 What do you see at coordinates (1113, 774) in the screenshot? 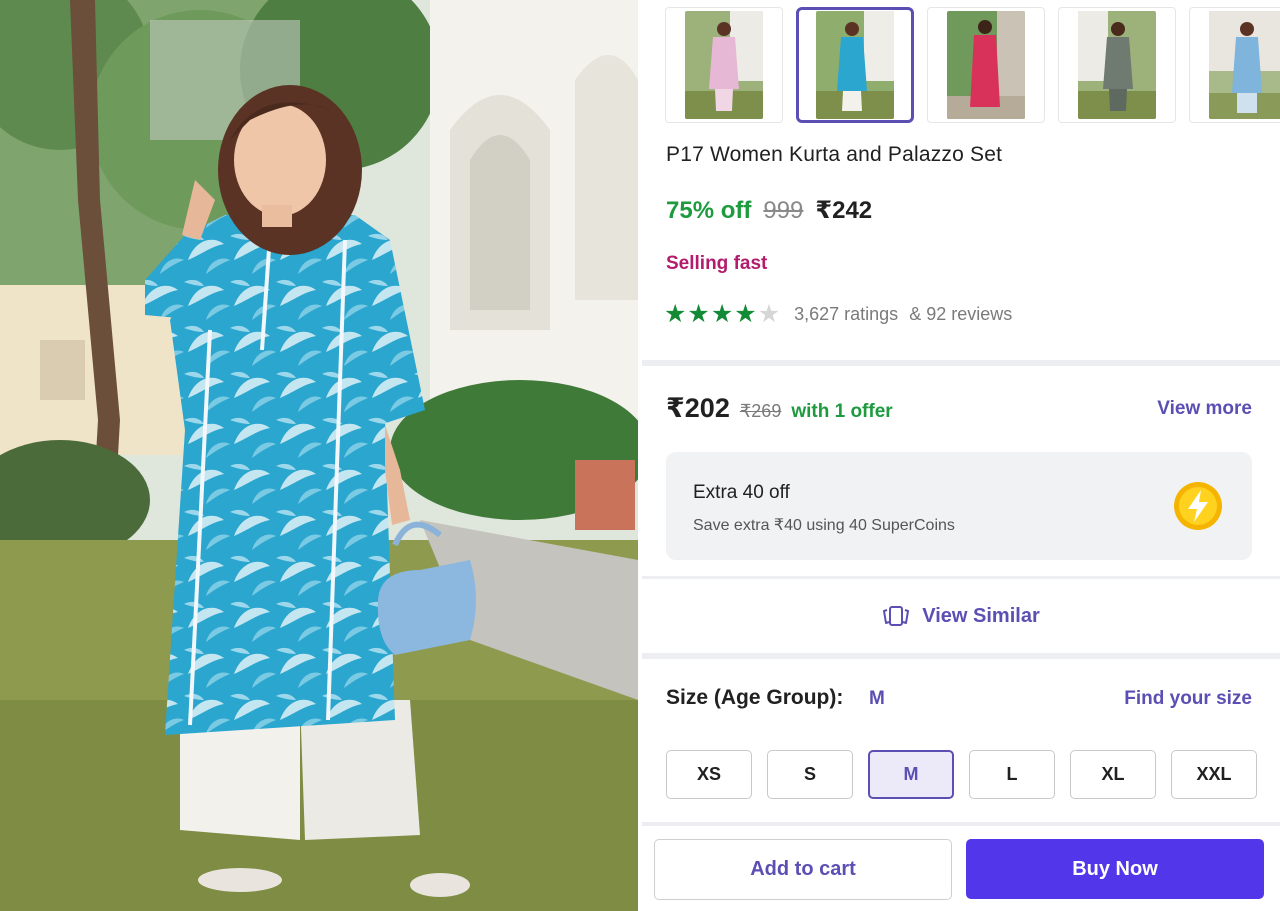
I see `size-option-xl: XL` at bounding box center [1113, 774].